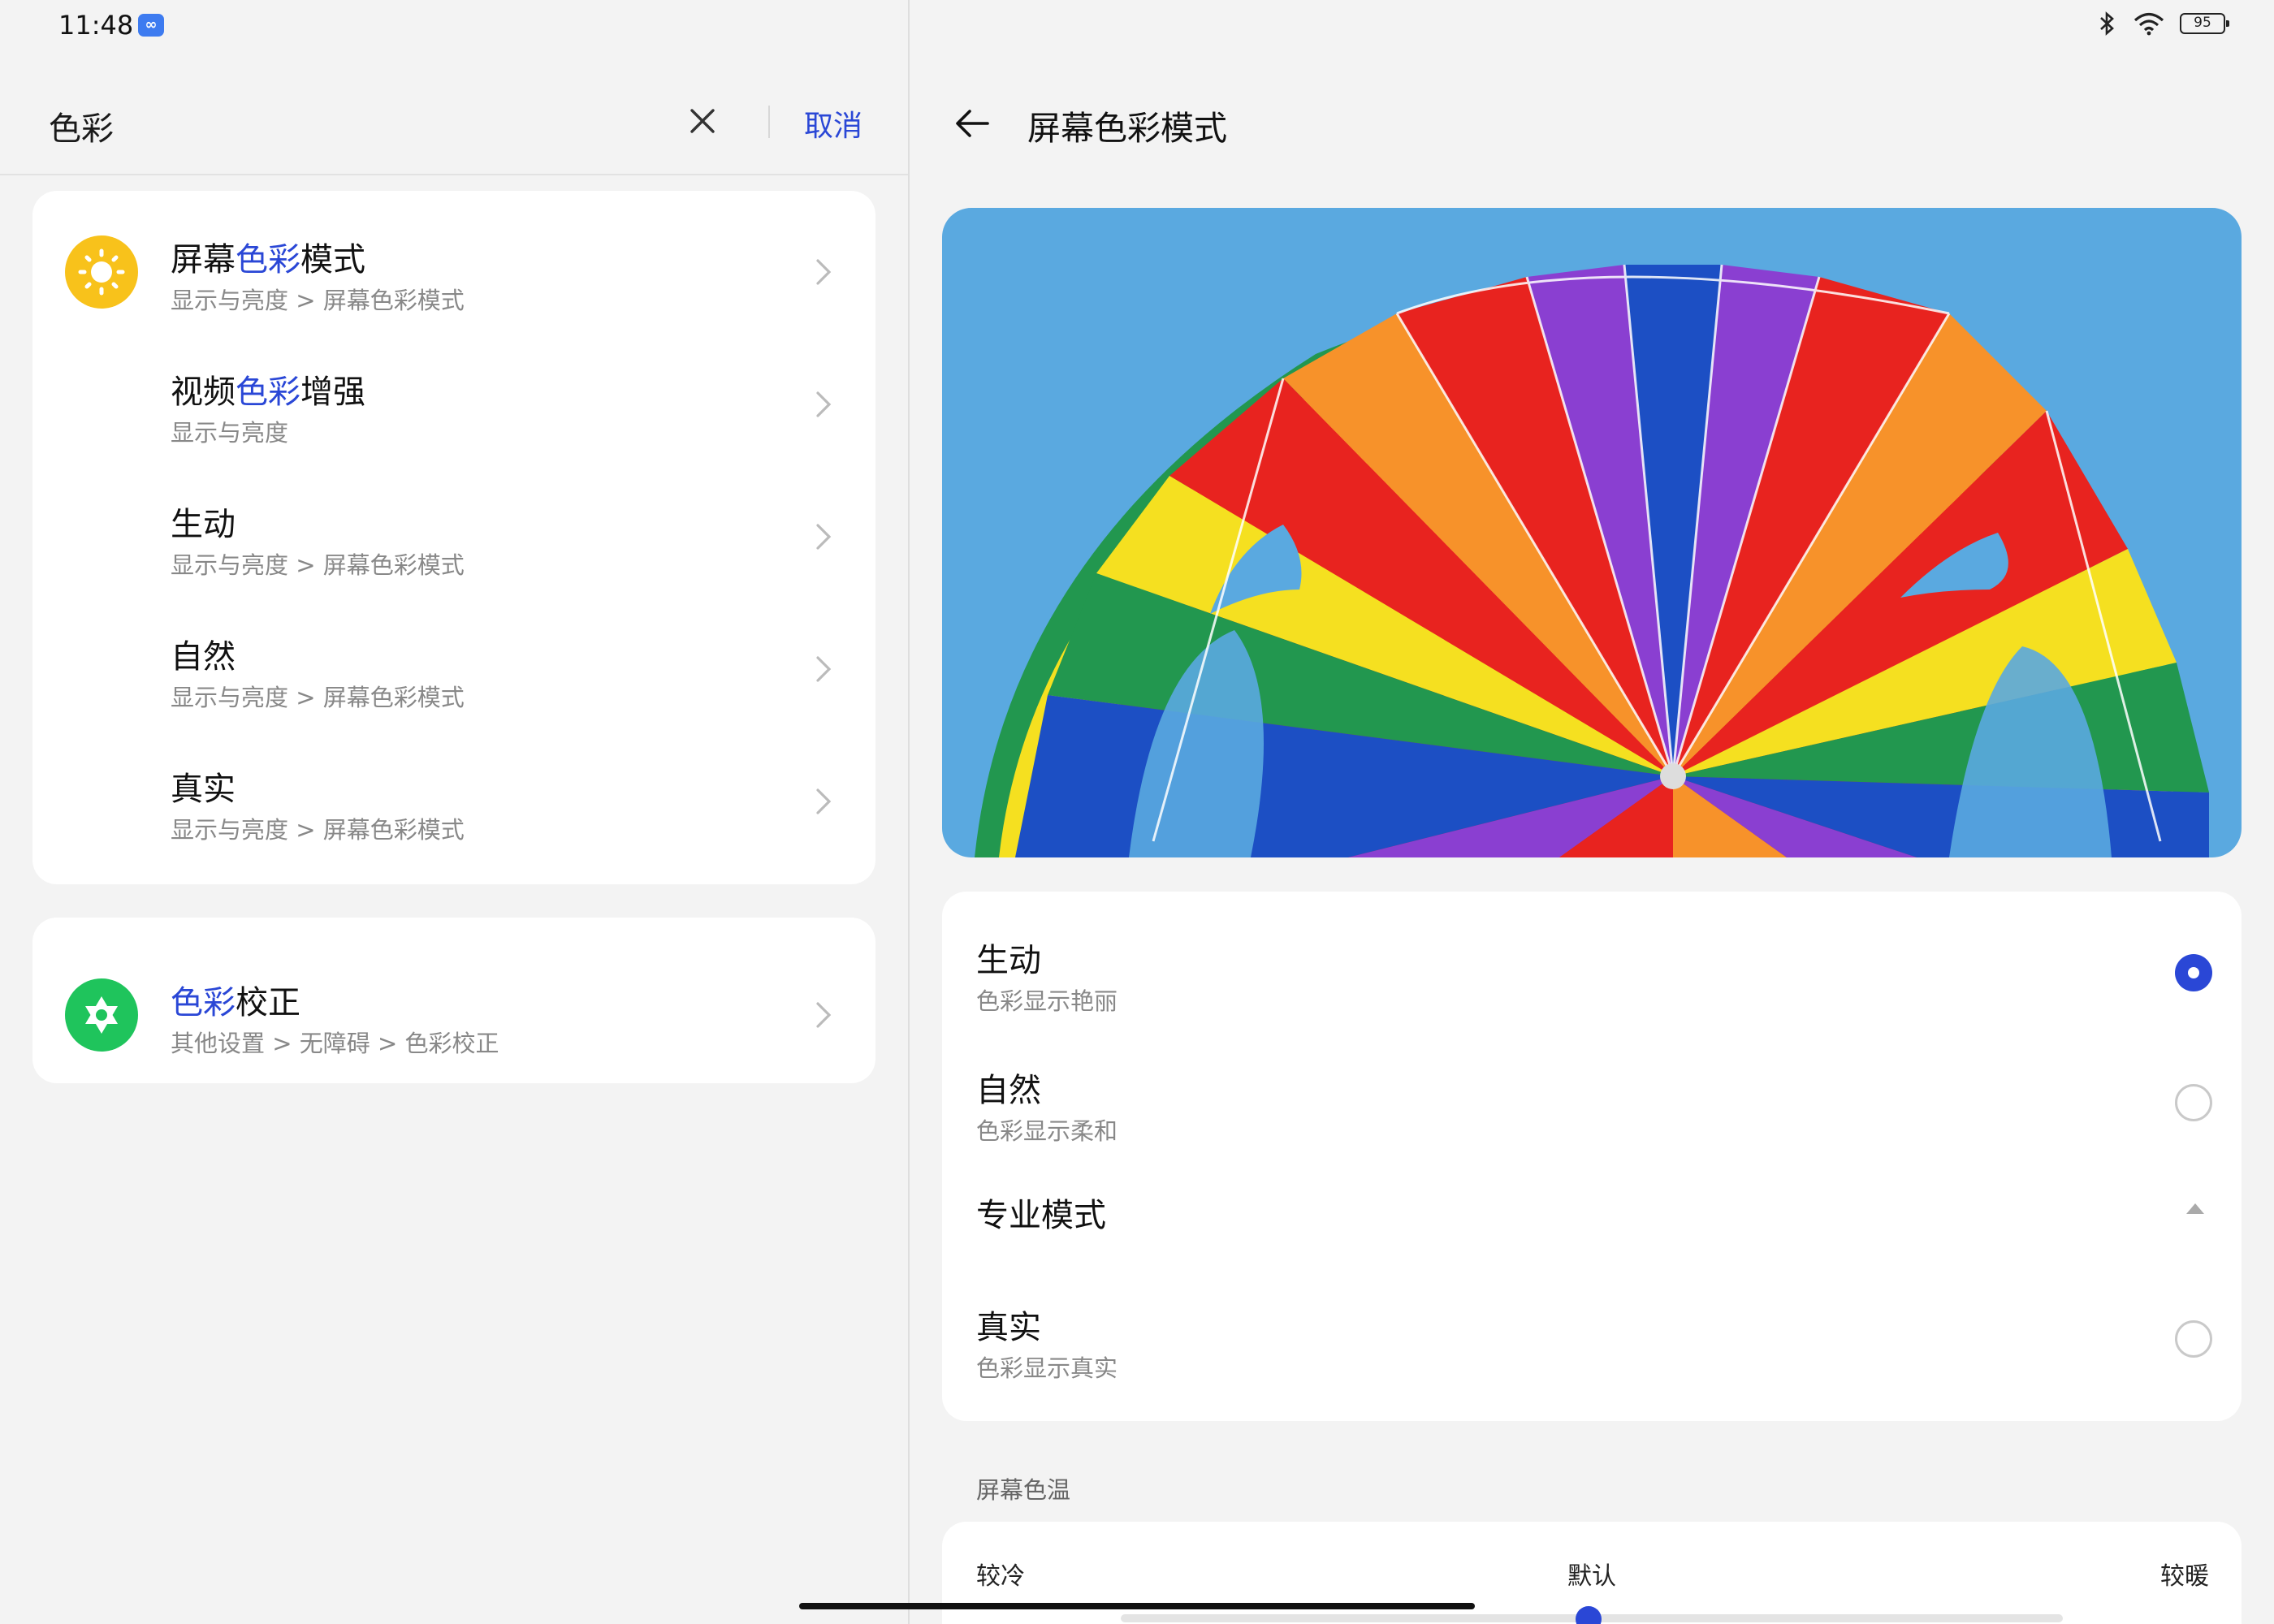 Image resolution: width=2274 pixels, height=1624 pixels. Describe the element at coordinates (1024, 1490) in the screenshot. I see `color-temperature-label: 屏幕色温` at that location.